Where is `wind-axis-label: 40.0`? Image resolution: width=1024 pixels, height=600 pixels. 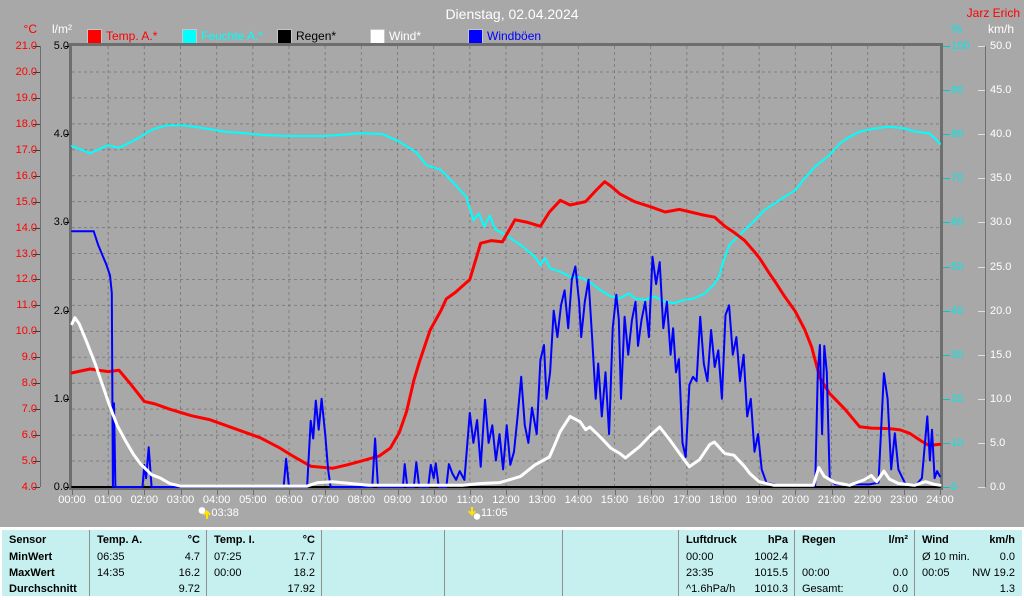 wind-axis-label: 40.0 is located at coordinates (1001, 134).